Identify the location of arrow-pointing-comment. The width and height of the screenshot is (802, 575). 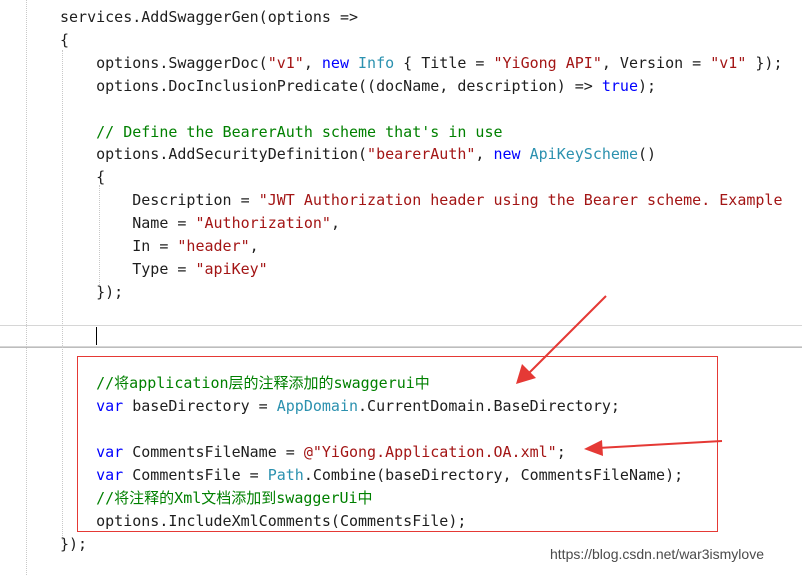
(561, 339).